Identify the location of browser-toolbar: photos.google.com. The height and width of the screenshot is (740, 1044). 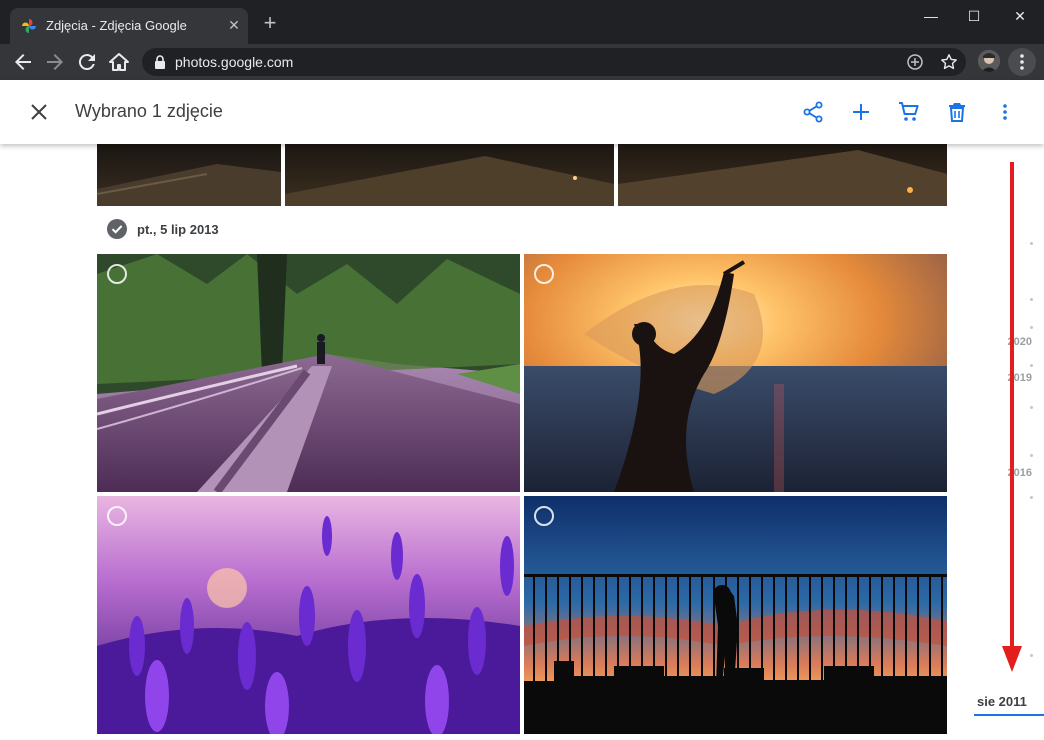
(522, 62).